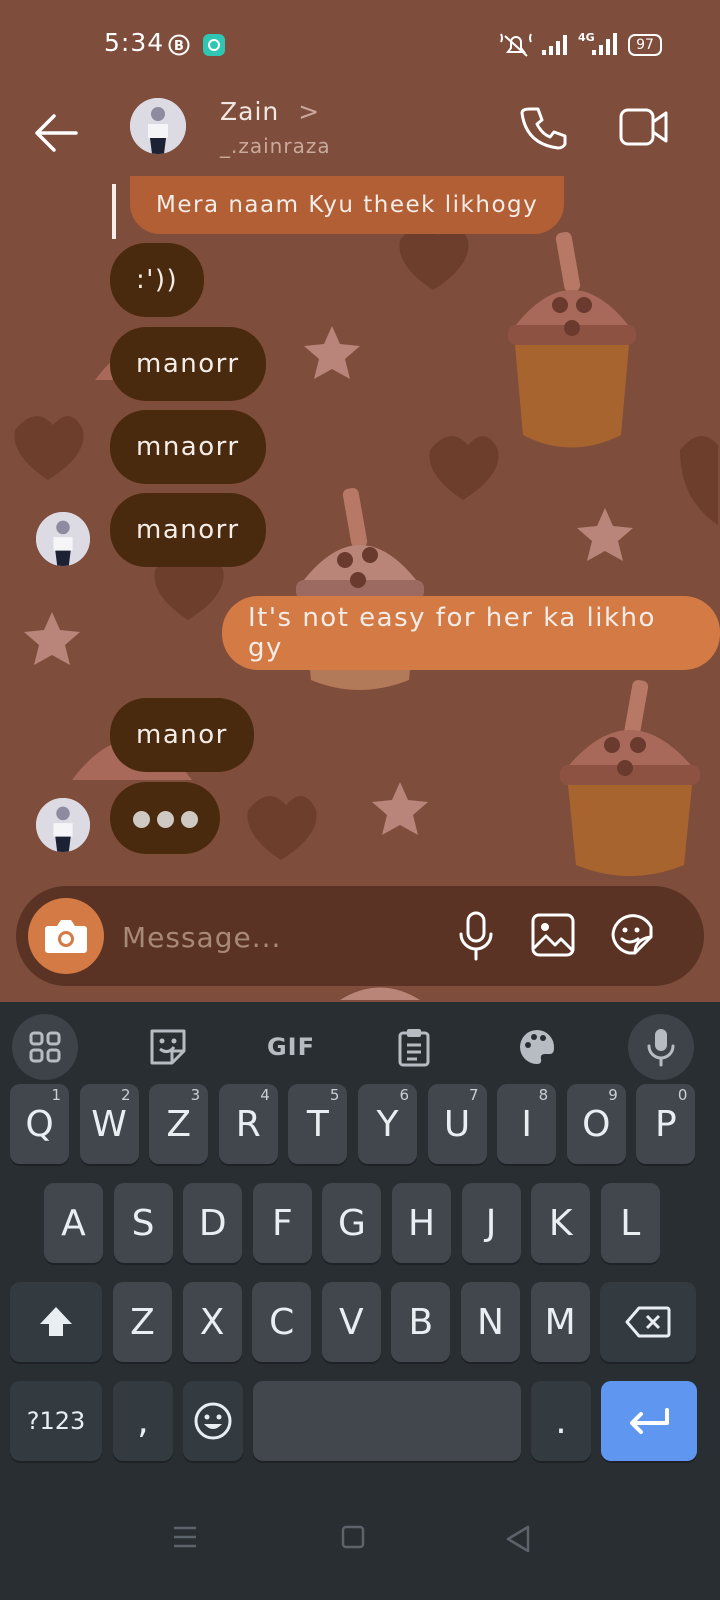 The image size is (720, 1600). Describe the element at coordinates (648, 1322) in the screenshot. I see `backspace-key` at that location.